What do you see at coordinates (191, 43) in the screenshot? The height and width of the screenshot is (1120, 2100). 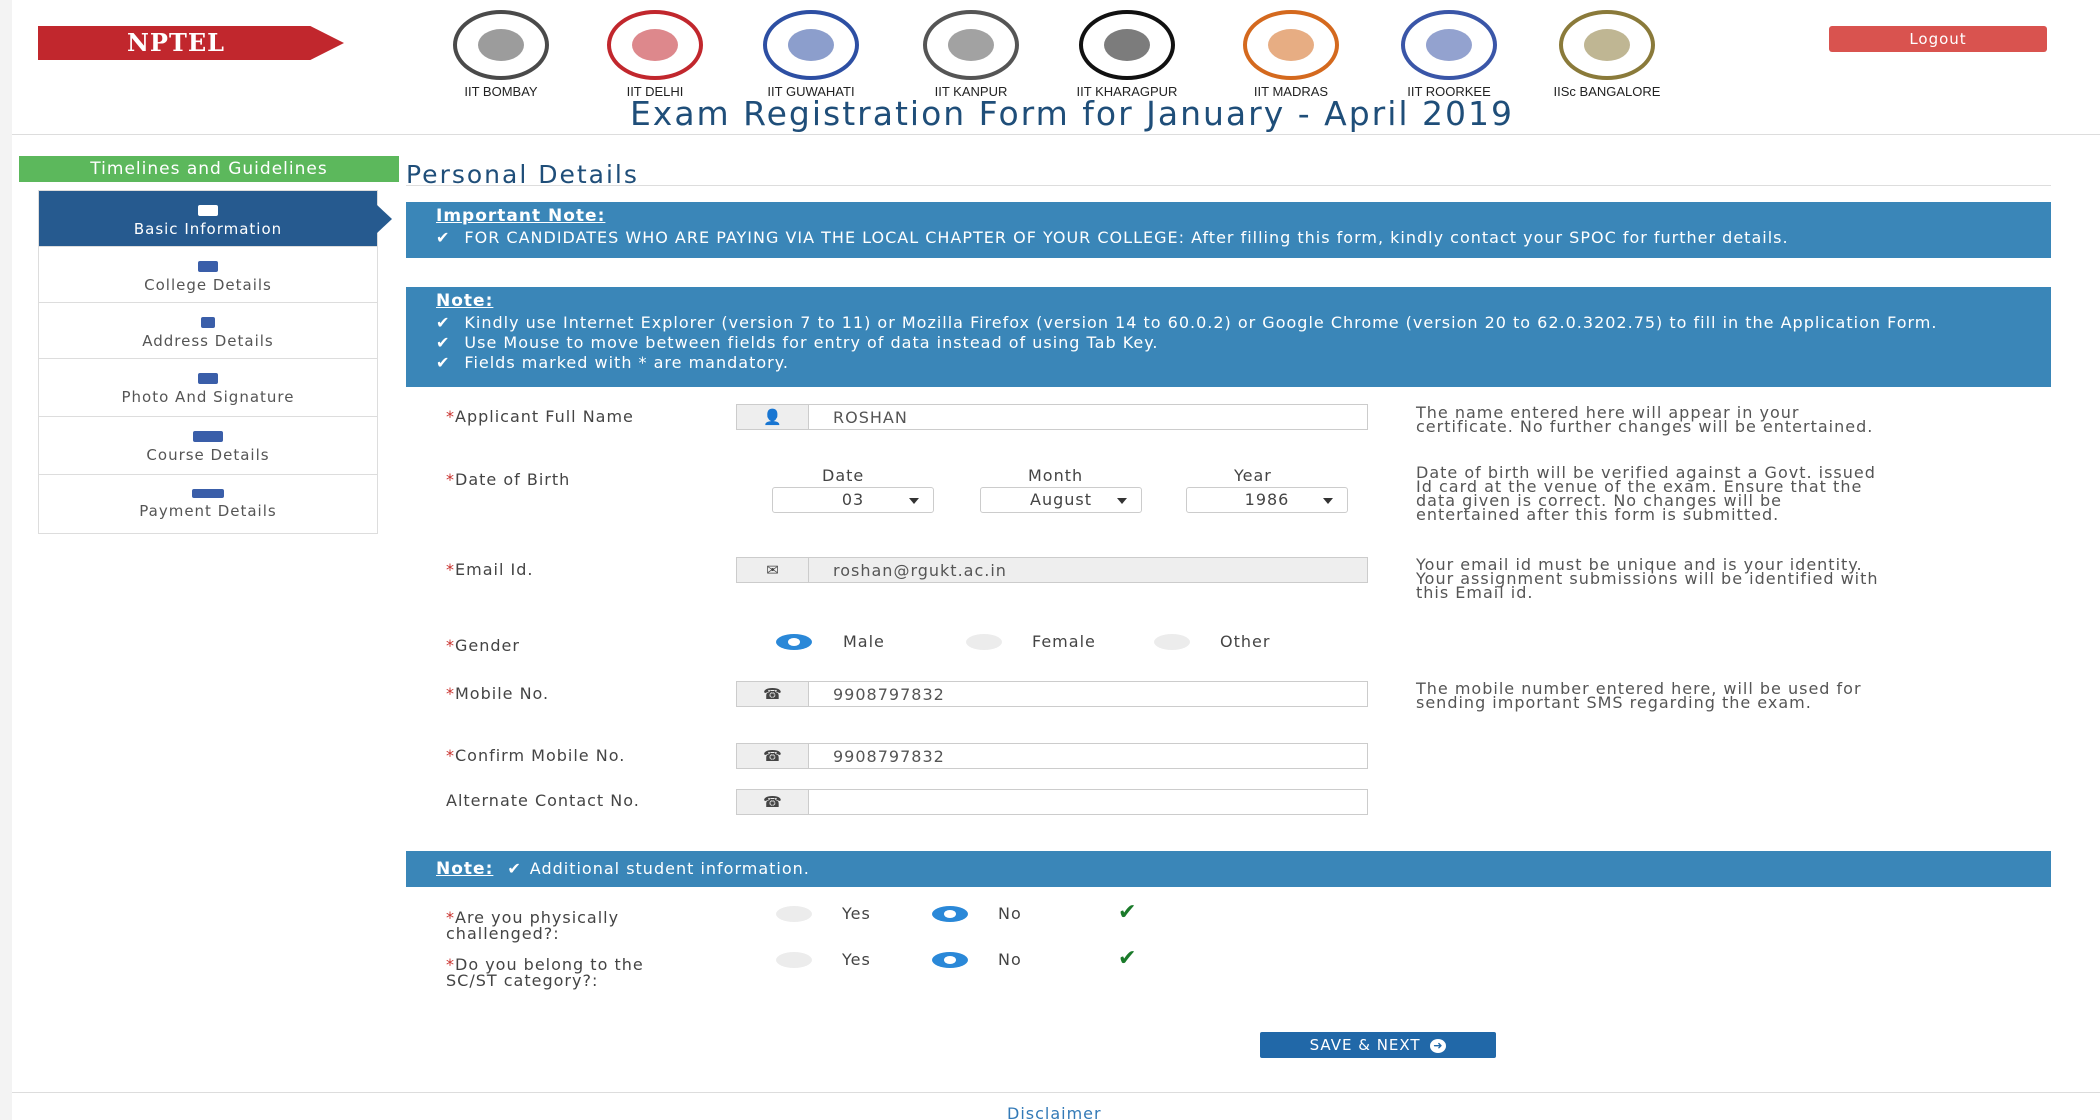 I see `nptel-logo: NPTEL` at bounding box center [191, 43].